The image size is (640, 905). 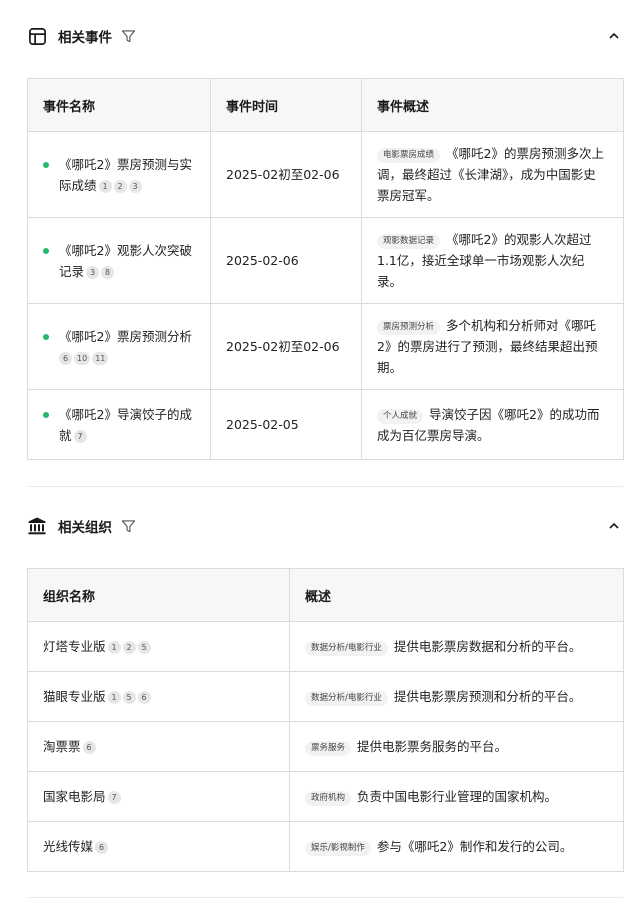 What do you see at coordinates (409, 241) in the screenshot?
I see `category-tag: 观影数据记录` at bounding box center [409, 241].